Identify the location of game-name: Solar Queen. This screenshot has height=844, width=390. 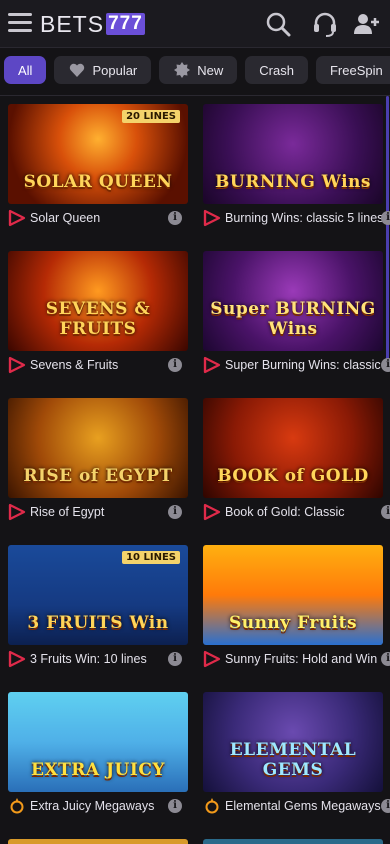
(100, 218).